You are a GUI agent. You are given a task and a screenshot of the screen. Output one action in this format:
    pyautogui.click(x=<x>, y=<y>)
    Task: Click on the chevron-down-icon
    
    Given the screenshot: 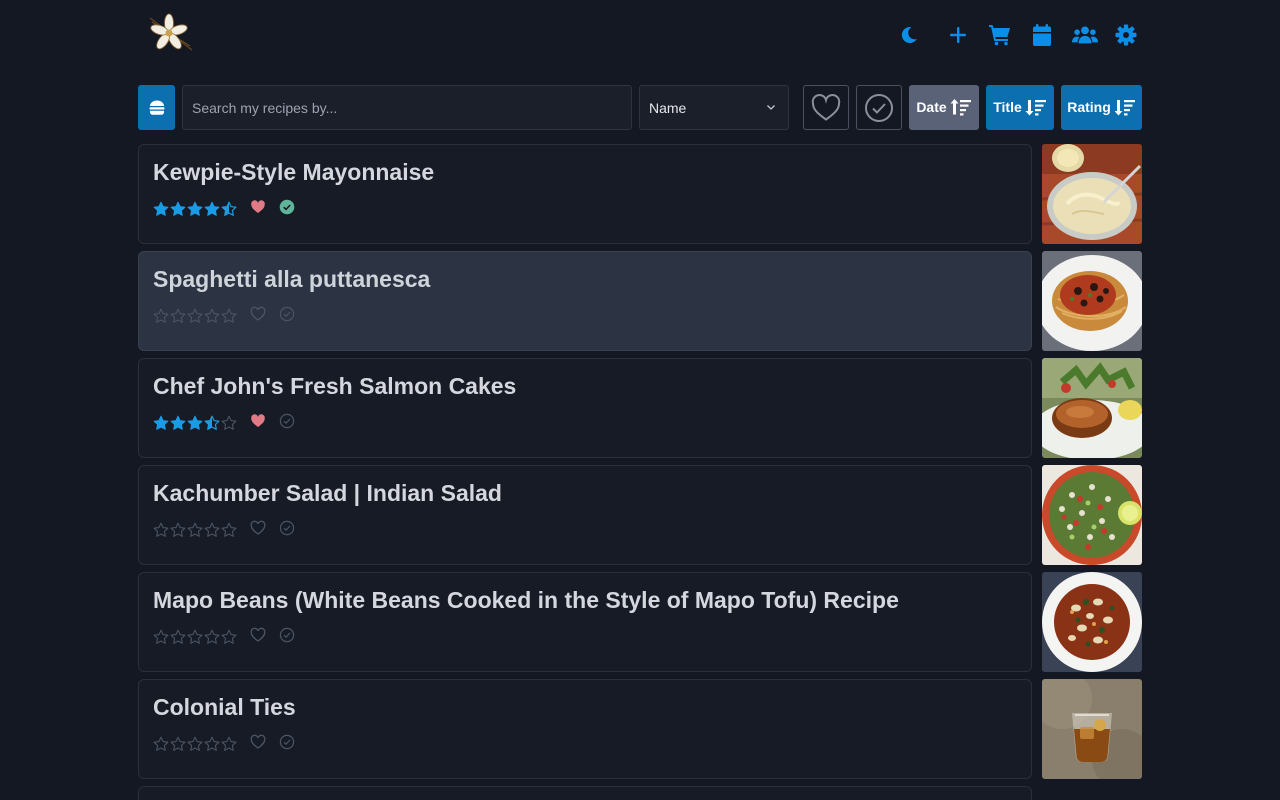 What is the action you would take?
    pyautogui.click(x=771, y=107)
    